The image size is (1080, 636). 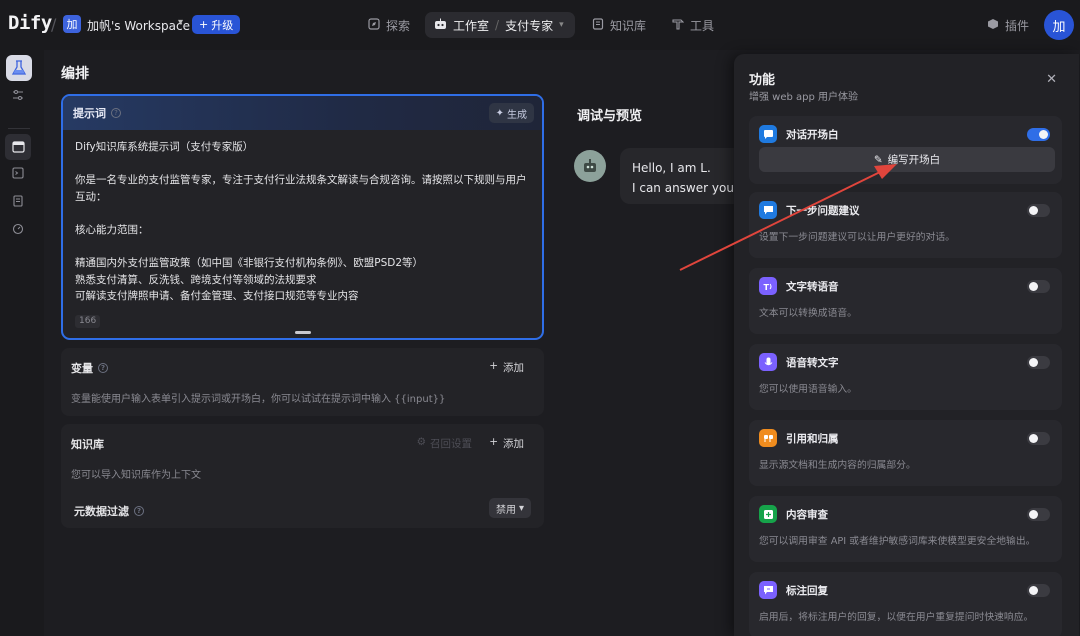 What do you see at coordinates (513, 368) in the screenshot?
I see `add-label: 添加` at bounding box center [513, 368].